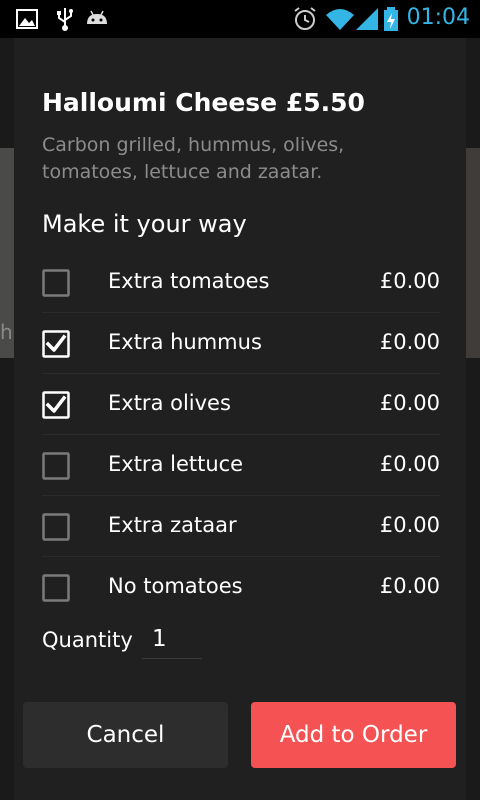 Image resolution: width=480 pixels, height=800 pixels. I want to click on option-extra-olives: Extra olives £0.00, so click(241, 404).